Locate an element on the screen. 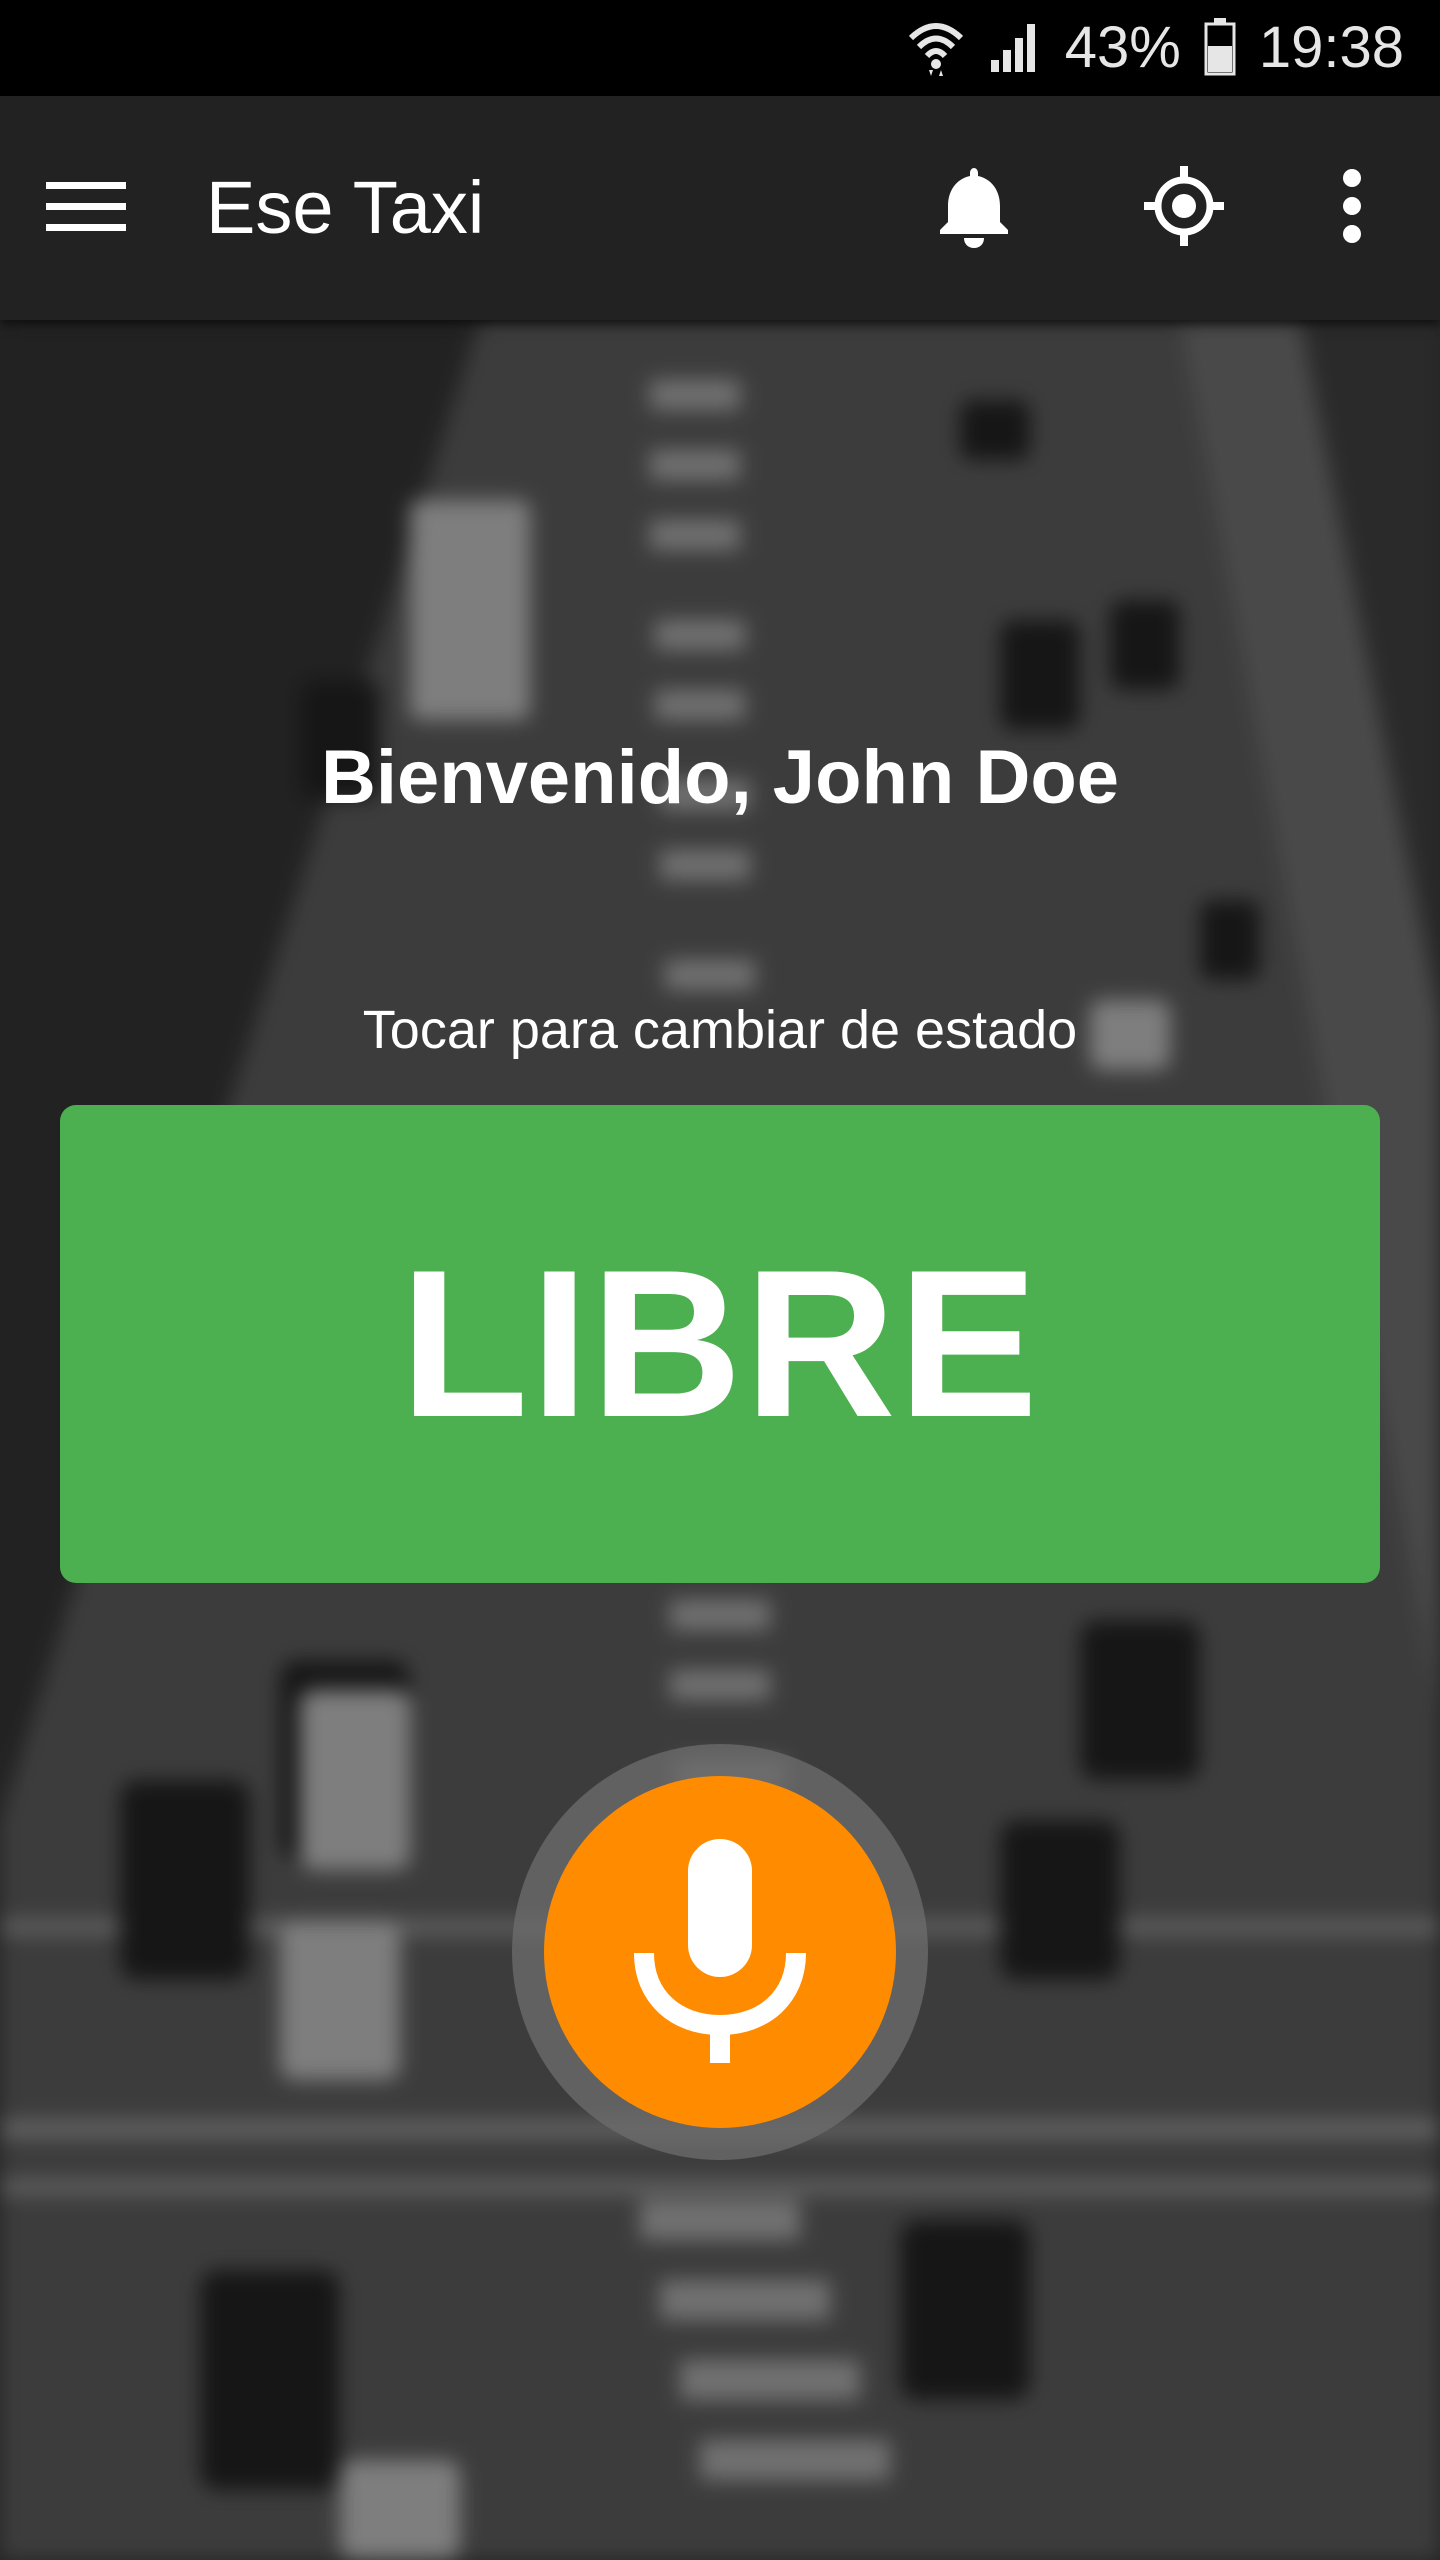 This screenshot has height=2560, width=1440. app-toolbar: Ese Taxi is located at coordinates (720, 208).